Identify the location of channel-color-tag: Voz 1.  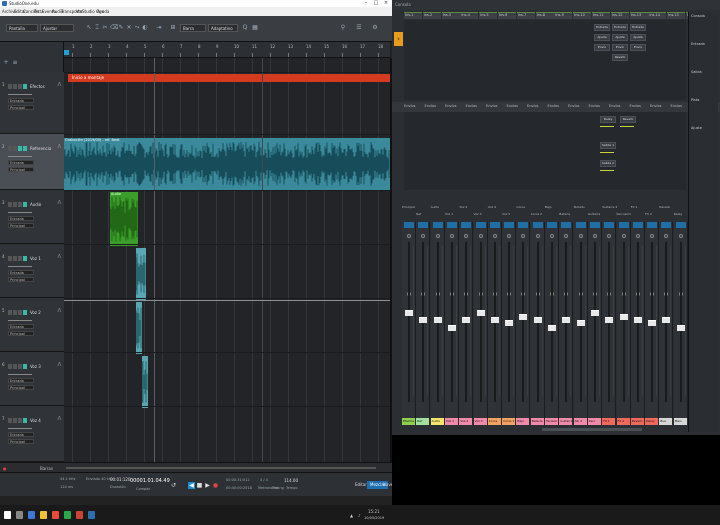
(451, 421).